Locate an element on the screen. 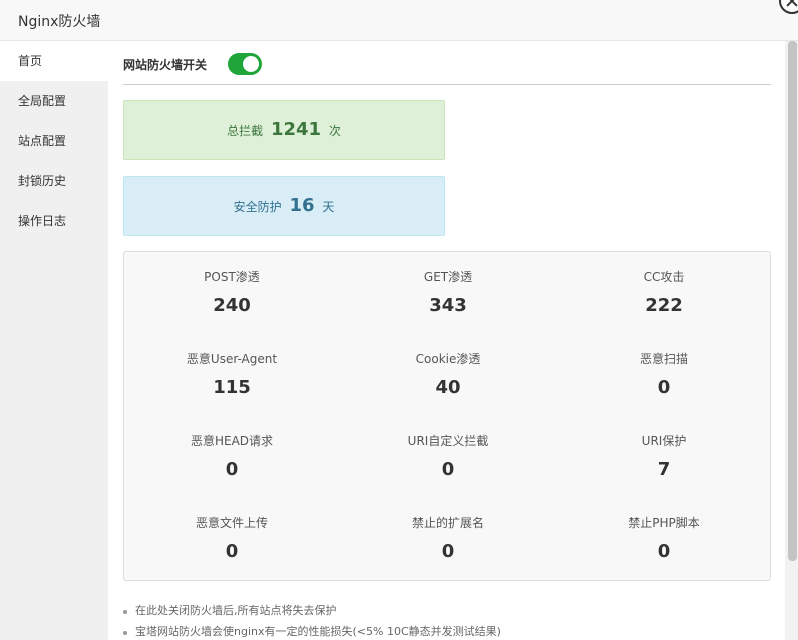 This screenshot has height=640, width=798. sidebar-item-global-config: 全局配置 is located at coordinates (54, 101).